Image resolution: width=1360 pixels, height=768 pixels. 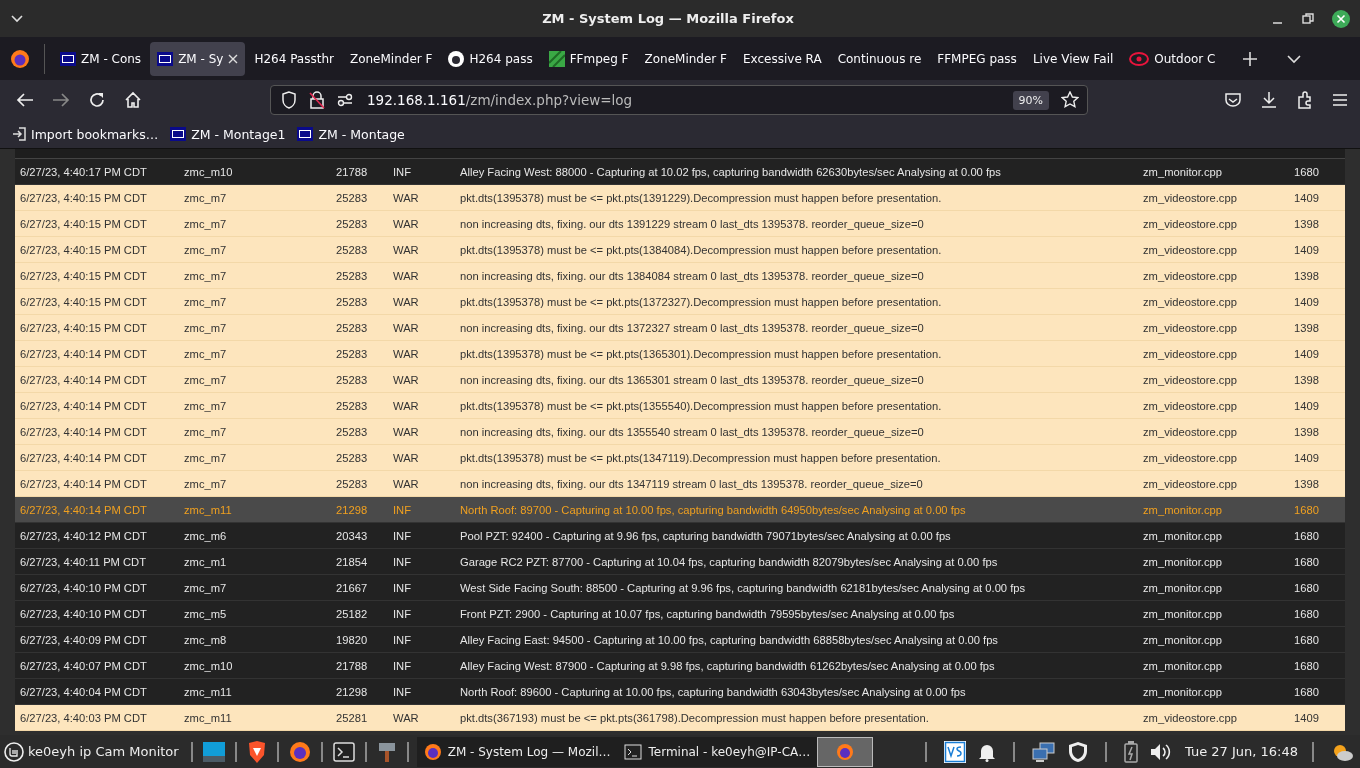 I want to click on component-cell-text: zmc_m8, so click(x=206, y=639).